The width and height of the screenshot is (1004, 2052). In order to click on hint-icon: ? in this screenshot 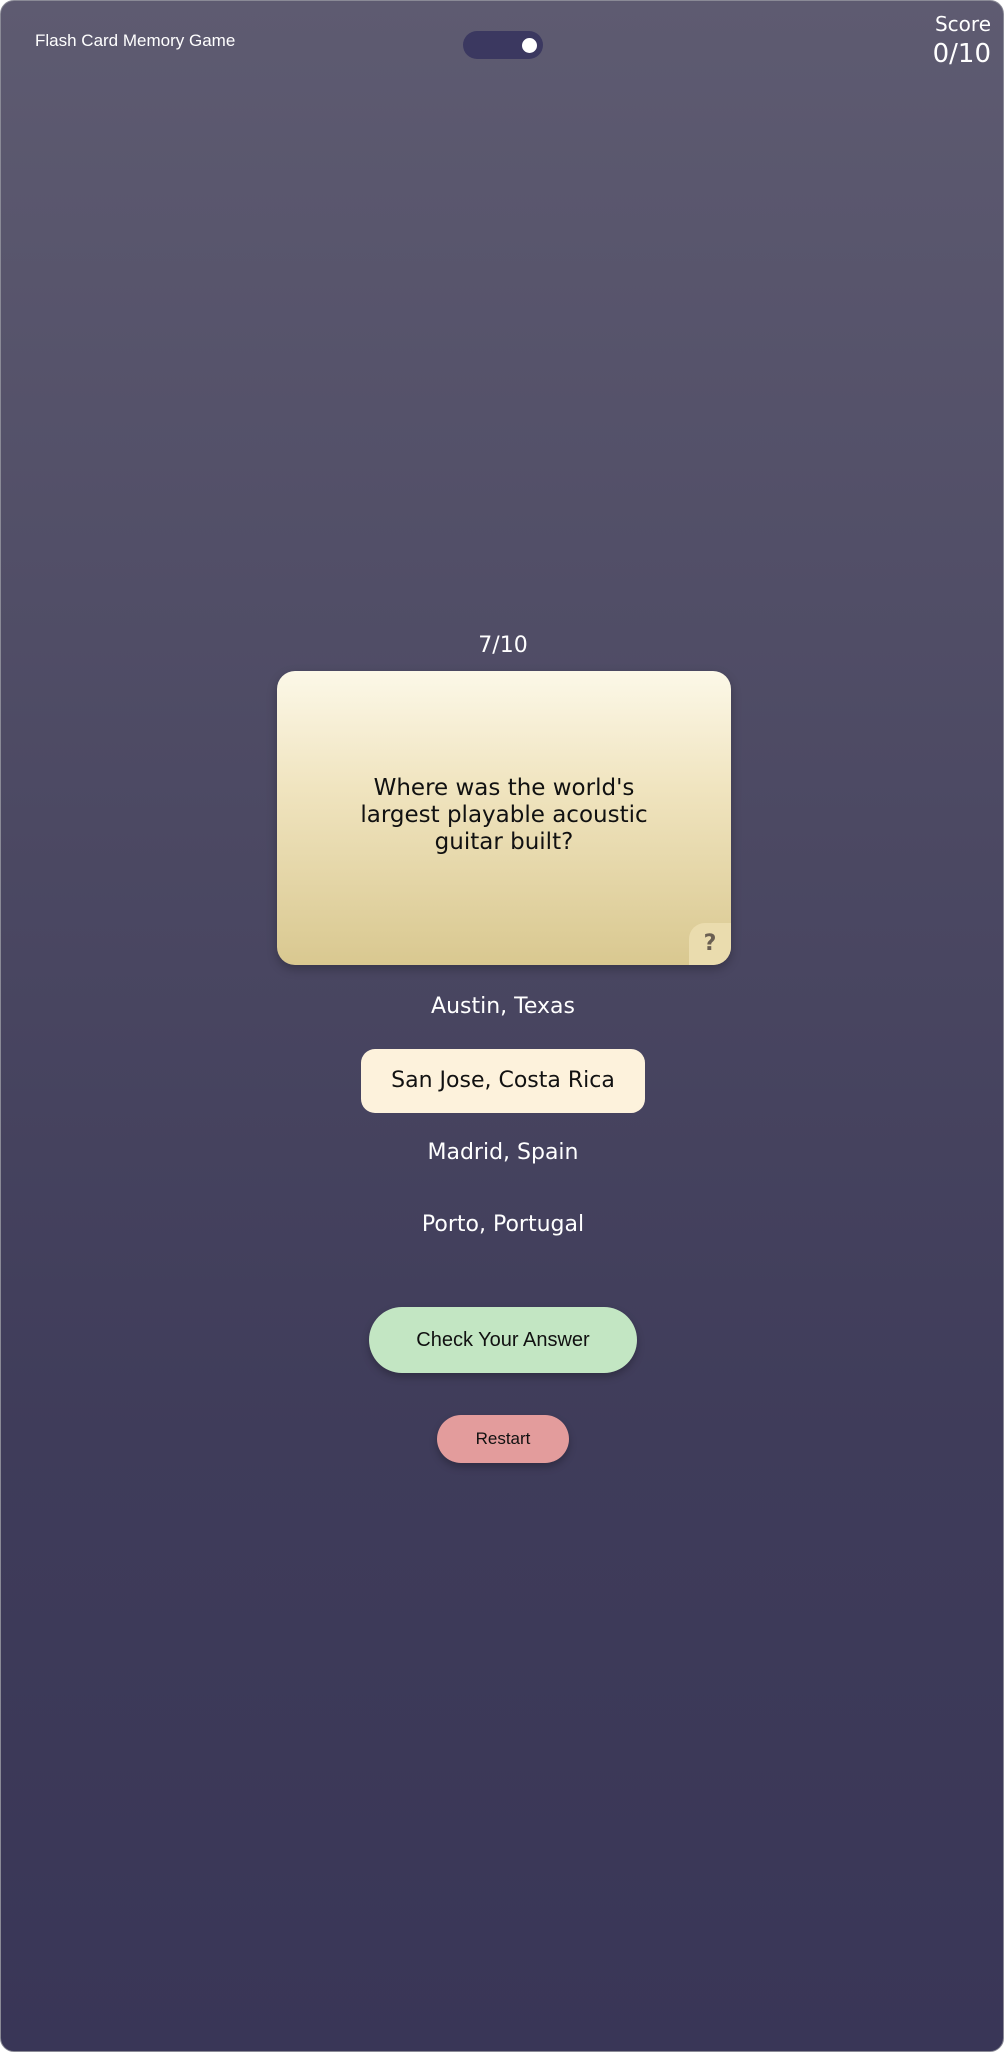, I will do `click(710, 944)`.